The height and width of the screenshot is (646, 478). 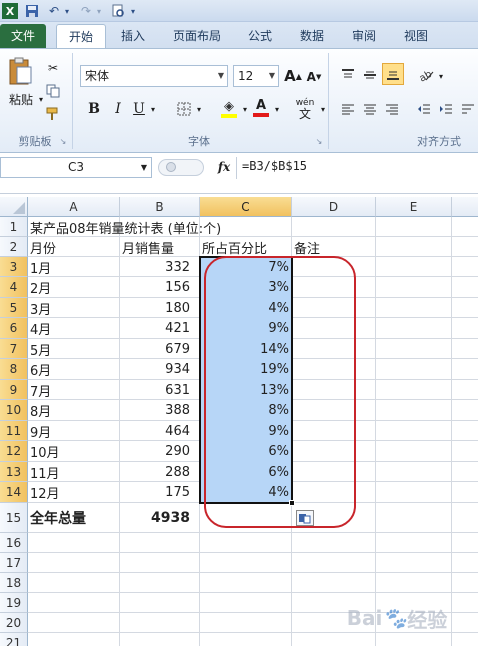 I want to click on row-header-17: 17, so click(x=14, y=563).